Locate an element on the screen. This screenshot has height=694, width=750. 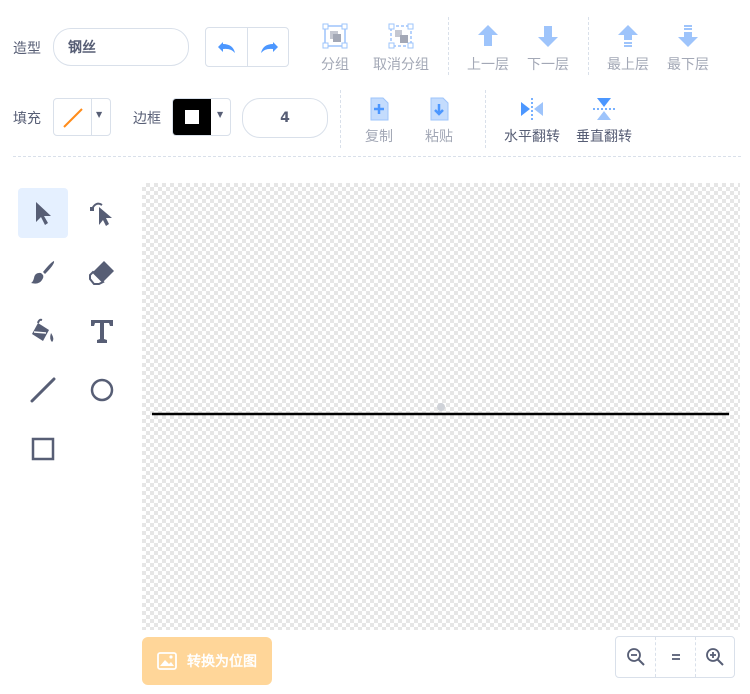
group-label: 分组 is located at coordinates (335, 65).